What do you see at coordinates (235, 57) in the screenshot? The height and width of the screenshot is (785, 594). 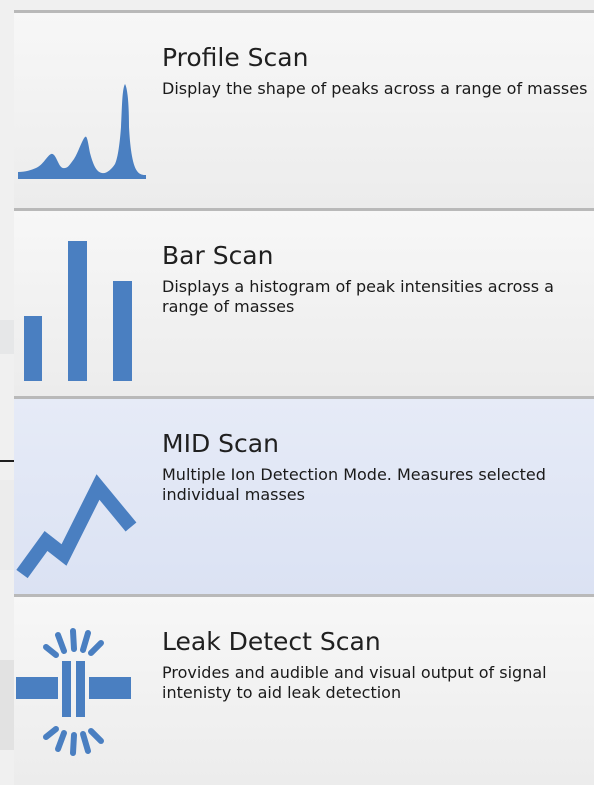 I see `scan-title: Profile Scan` at bounding box center [235, 57].